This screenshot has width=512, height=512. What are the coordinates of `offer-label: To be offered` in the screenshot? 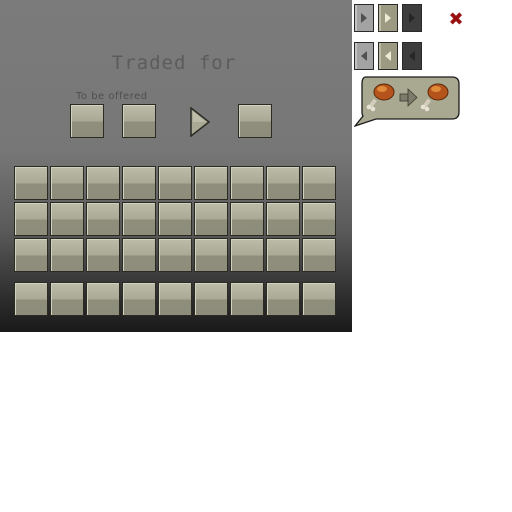 It's located at (112, 96).